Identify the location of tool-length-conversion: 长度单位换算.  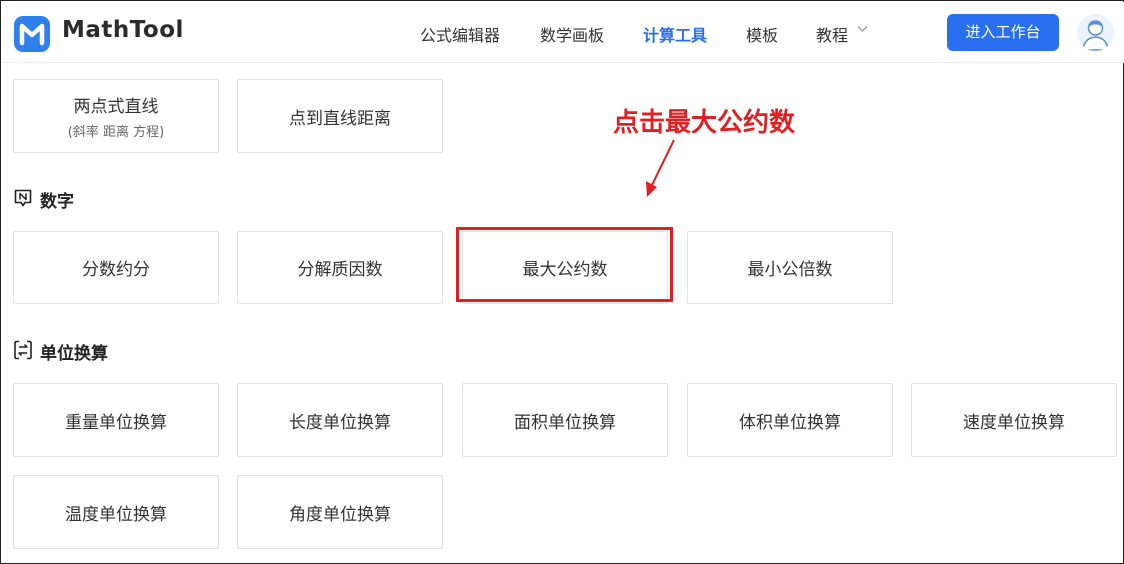
(340, 420).